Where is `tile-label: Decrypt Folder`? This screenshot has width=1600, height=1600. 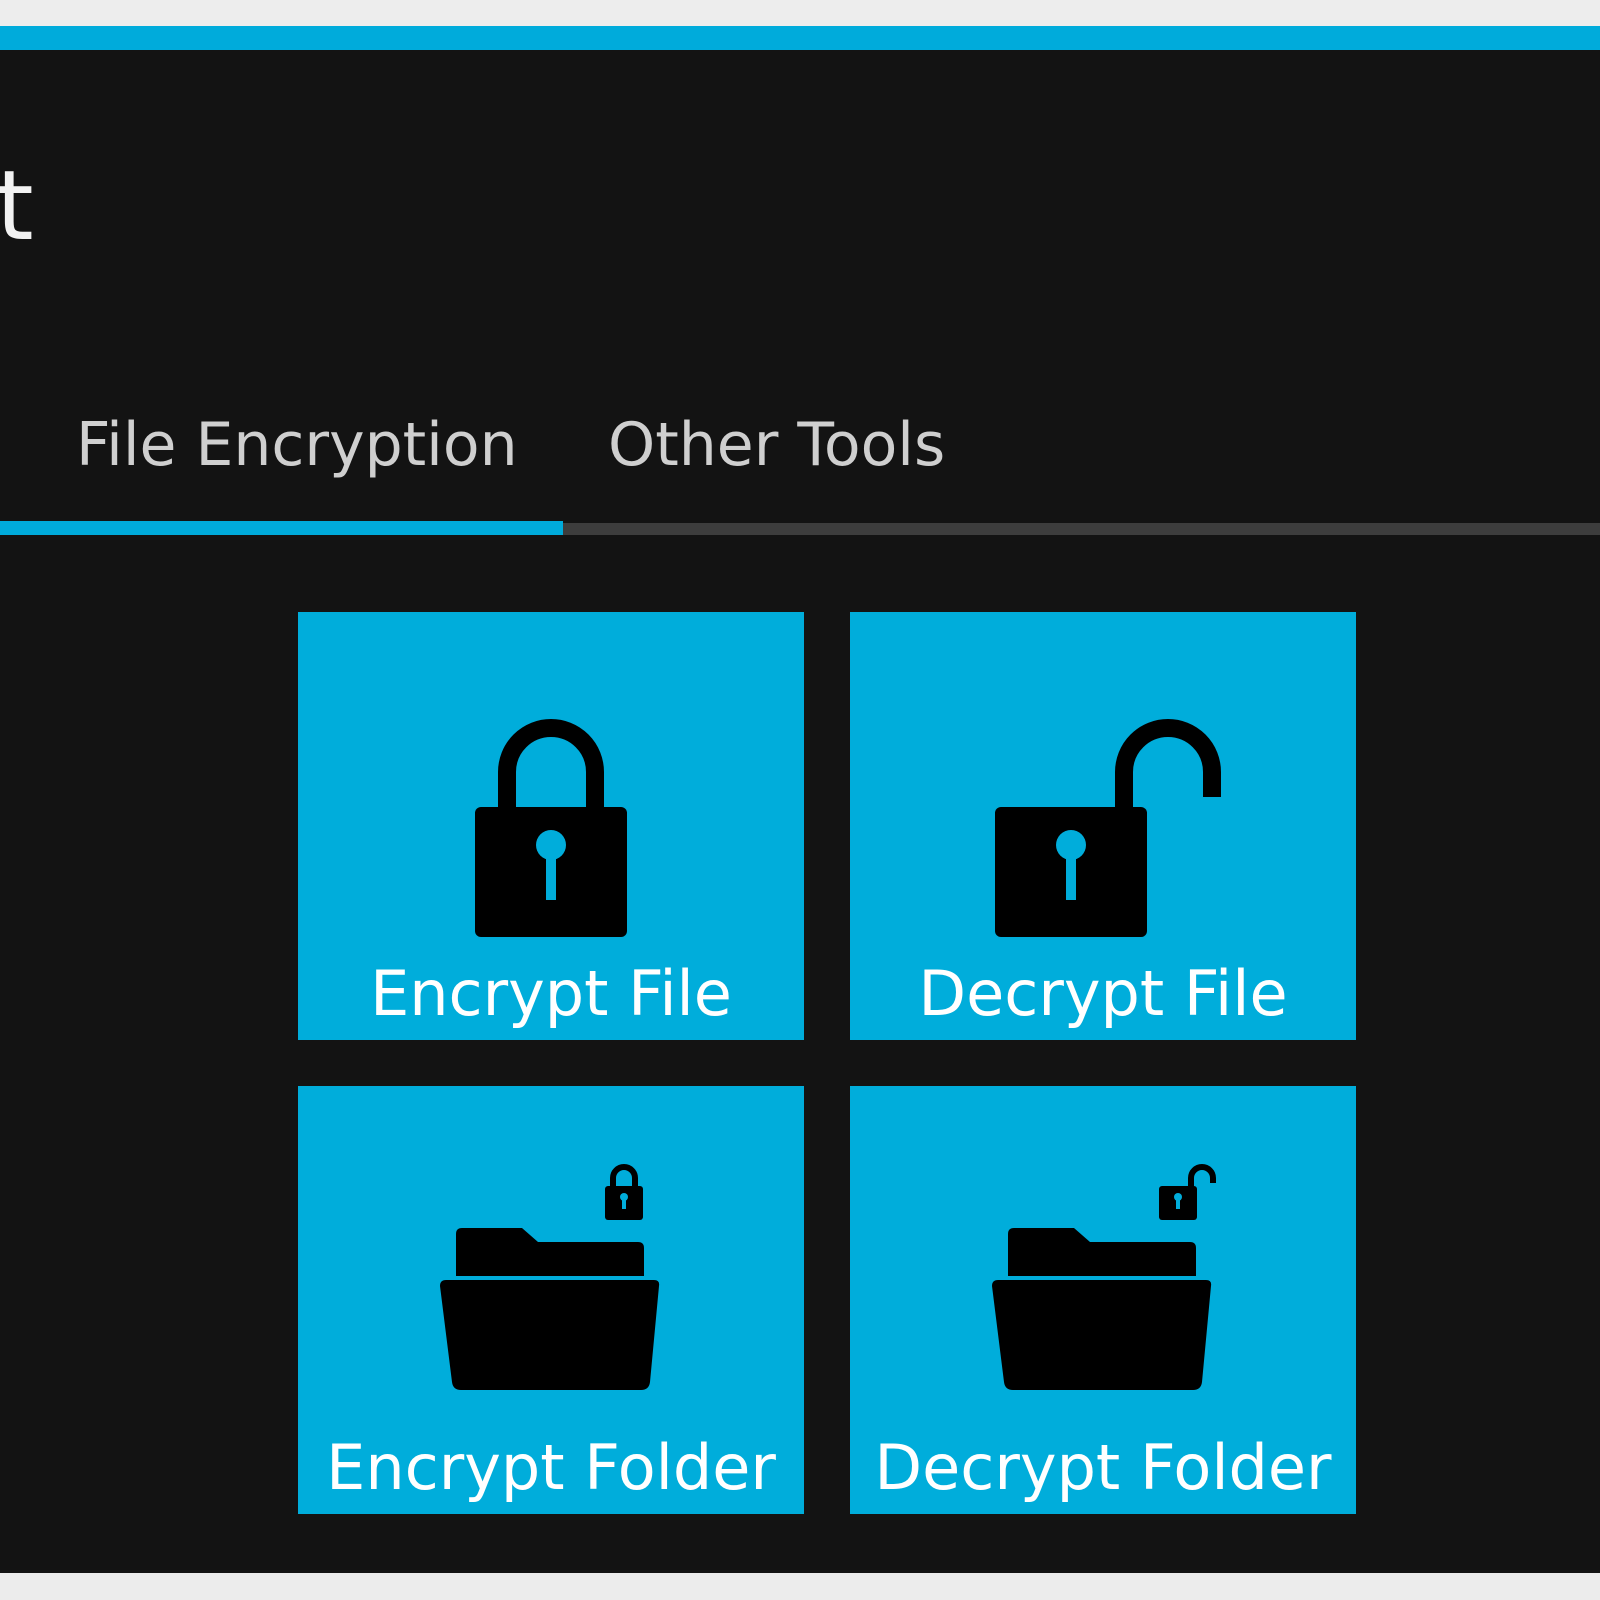
tile-label: Decrypt Folder is located at coordinates (1103, 1467).